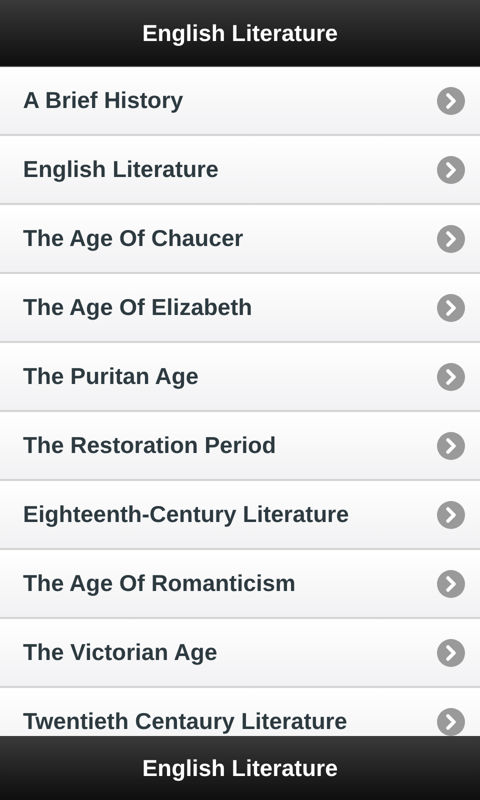 The image size is (480, 800). What do you see at coordinates (103, 101) in the screenshot?
I see `item-label: A Brief History` at bounding box center [103, 101].